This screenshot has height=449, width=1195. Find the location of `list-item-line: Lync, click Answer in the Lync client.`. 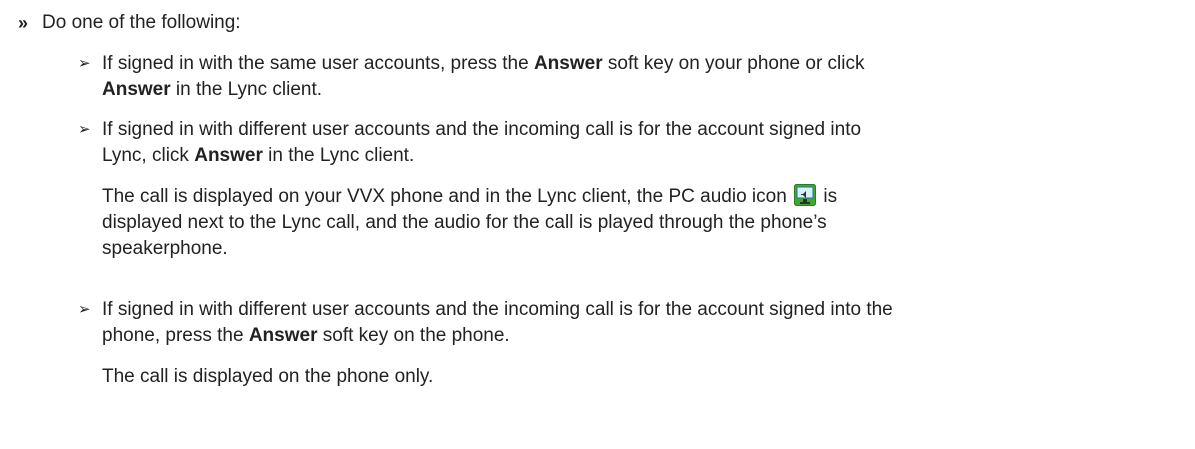

list-item-line: Lync, click Answer in the Lync client. is located at coordinates (258, 155).